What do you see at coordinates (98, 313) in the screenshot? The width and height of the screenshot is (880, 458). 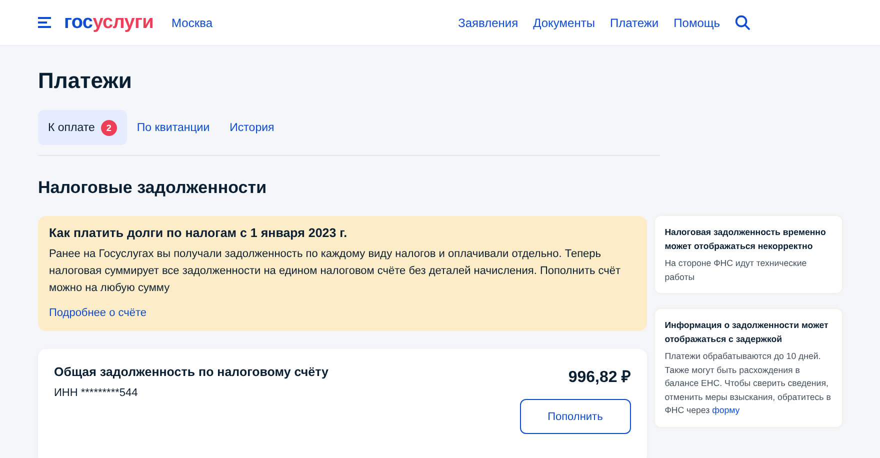 I see `more-link: Подробнее о счёте` at bounding box center [98, 313].